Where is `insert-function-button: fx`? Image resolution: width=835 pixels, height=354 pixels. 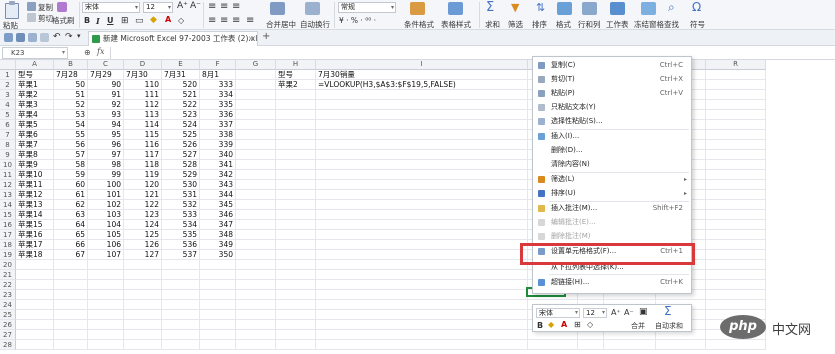
insert-function-button: fx is located at coordinates (100, 51).